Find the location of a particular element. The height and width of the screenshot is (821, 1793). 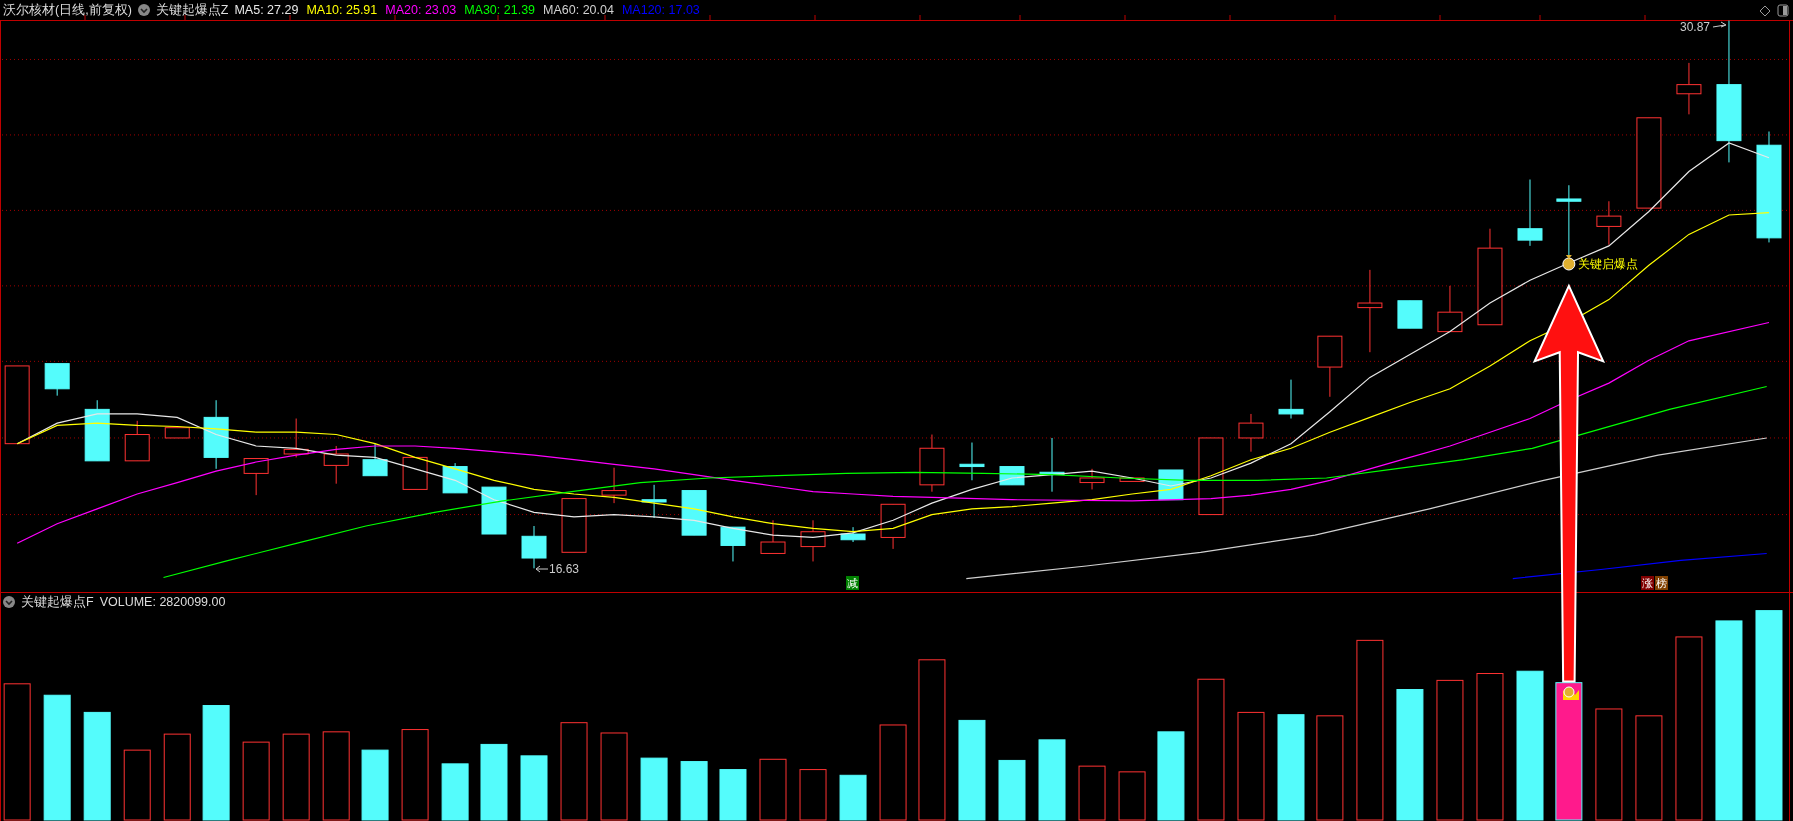

marker-badge: 减 is located at coordinates (852, 583).